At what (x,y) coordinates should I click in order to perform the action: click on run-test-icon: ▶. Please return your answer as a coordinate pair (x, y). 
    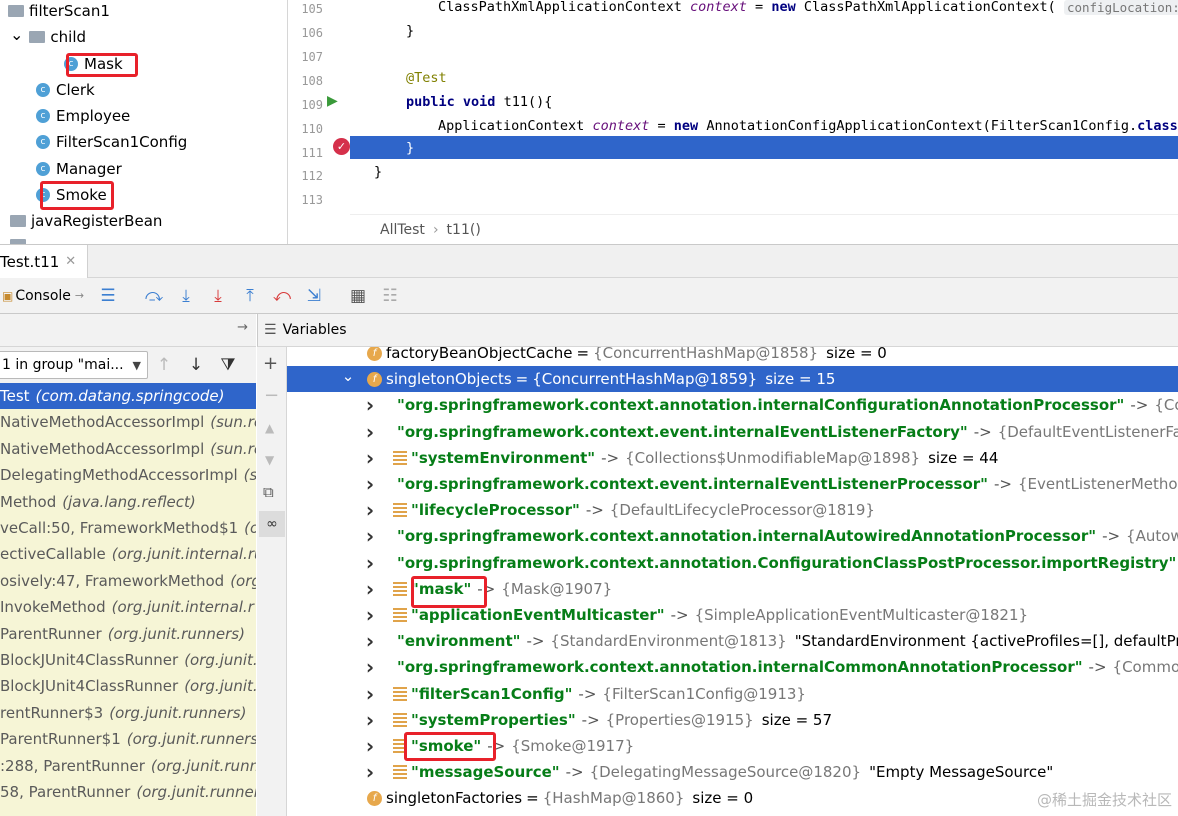
    Looking at the image, I should click on (332, 101).